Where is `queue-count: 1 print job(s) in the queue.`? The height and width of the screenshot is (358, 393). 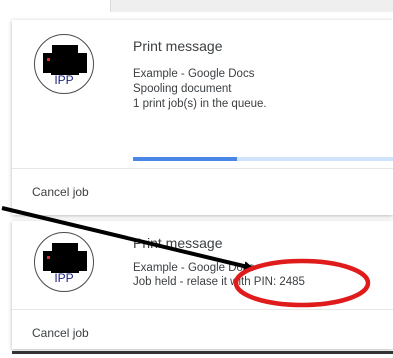 queue-count: 1 print job(s) in the queue. is located at coordinates (200, 104).